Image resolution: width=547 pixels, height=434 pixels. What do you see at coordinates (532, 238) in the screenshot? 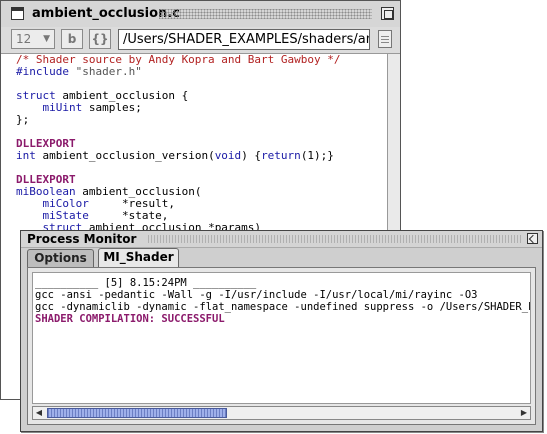
I see `window-collapse-button` at bounding box center [532, 238].